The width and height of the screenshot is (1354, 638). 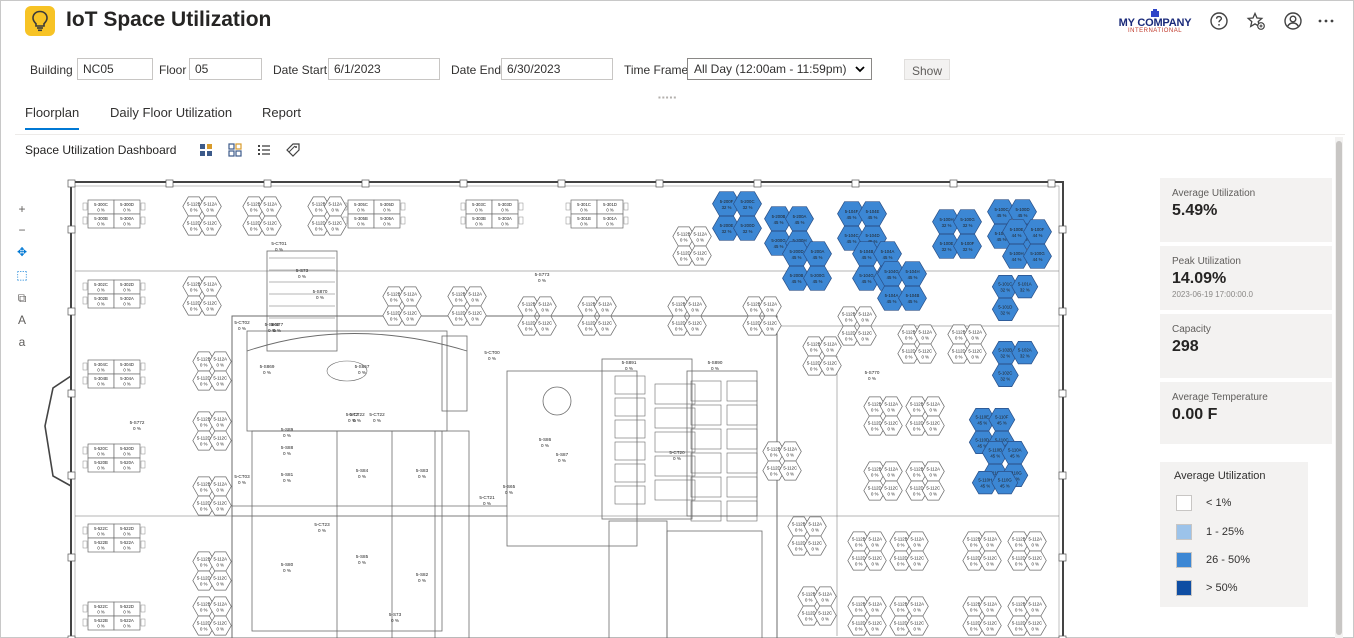 I want to click on pod-cluster: 5-102B32 %5-102A32 %5-102C32 %, so click(x=1015, y=364).